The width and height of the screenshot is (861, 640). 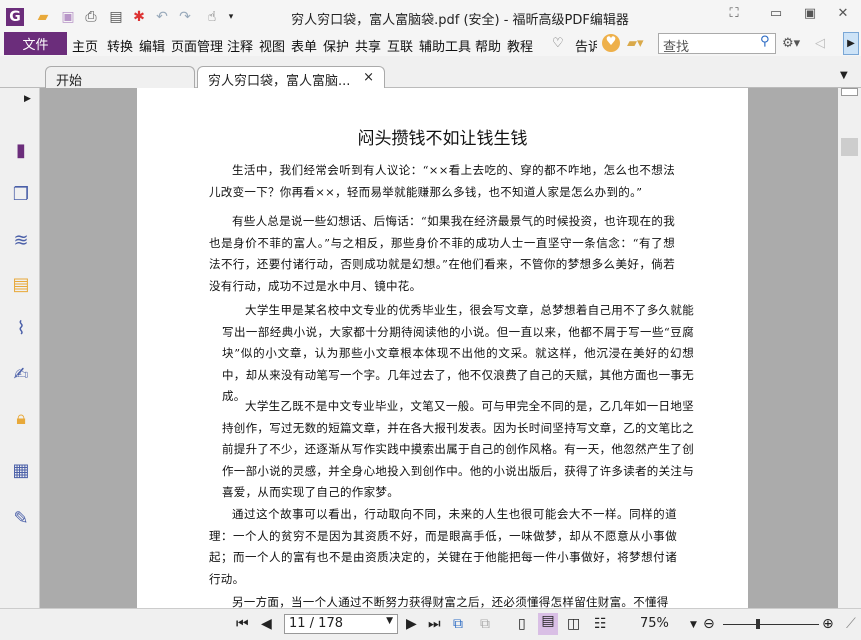 I want to click on navigation-sidebar: ▶ ▮ ❐ ≋ ▤ ⌇ ✍ 🔒︎ ▦ ✎, so click(x=20, y=348).